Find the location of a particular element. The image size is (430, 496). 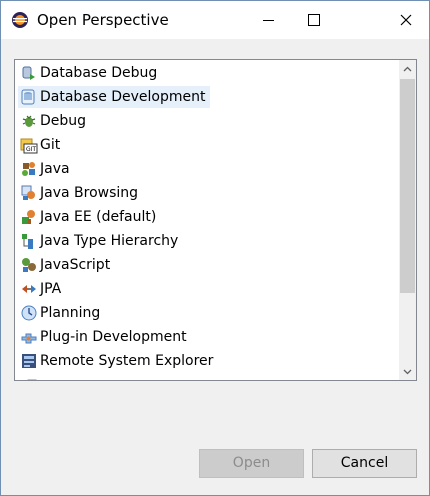

list-item-label: JPA is located at coordinates (51, 289).